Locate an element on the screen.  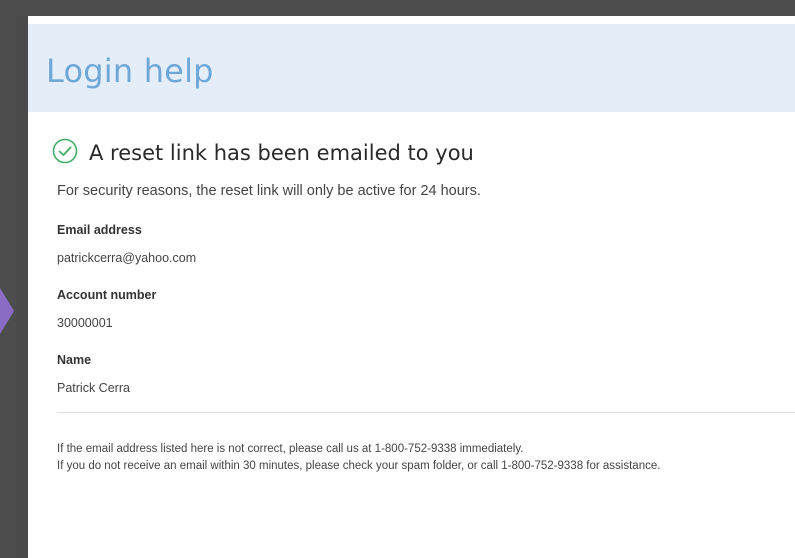
divider is located at coordinates (426, 412).